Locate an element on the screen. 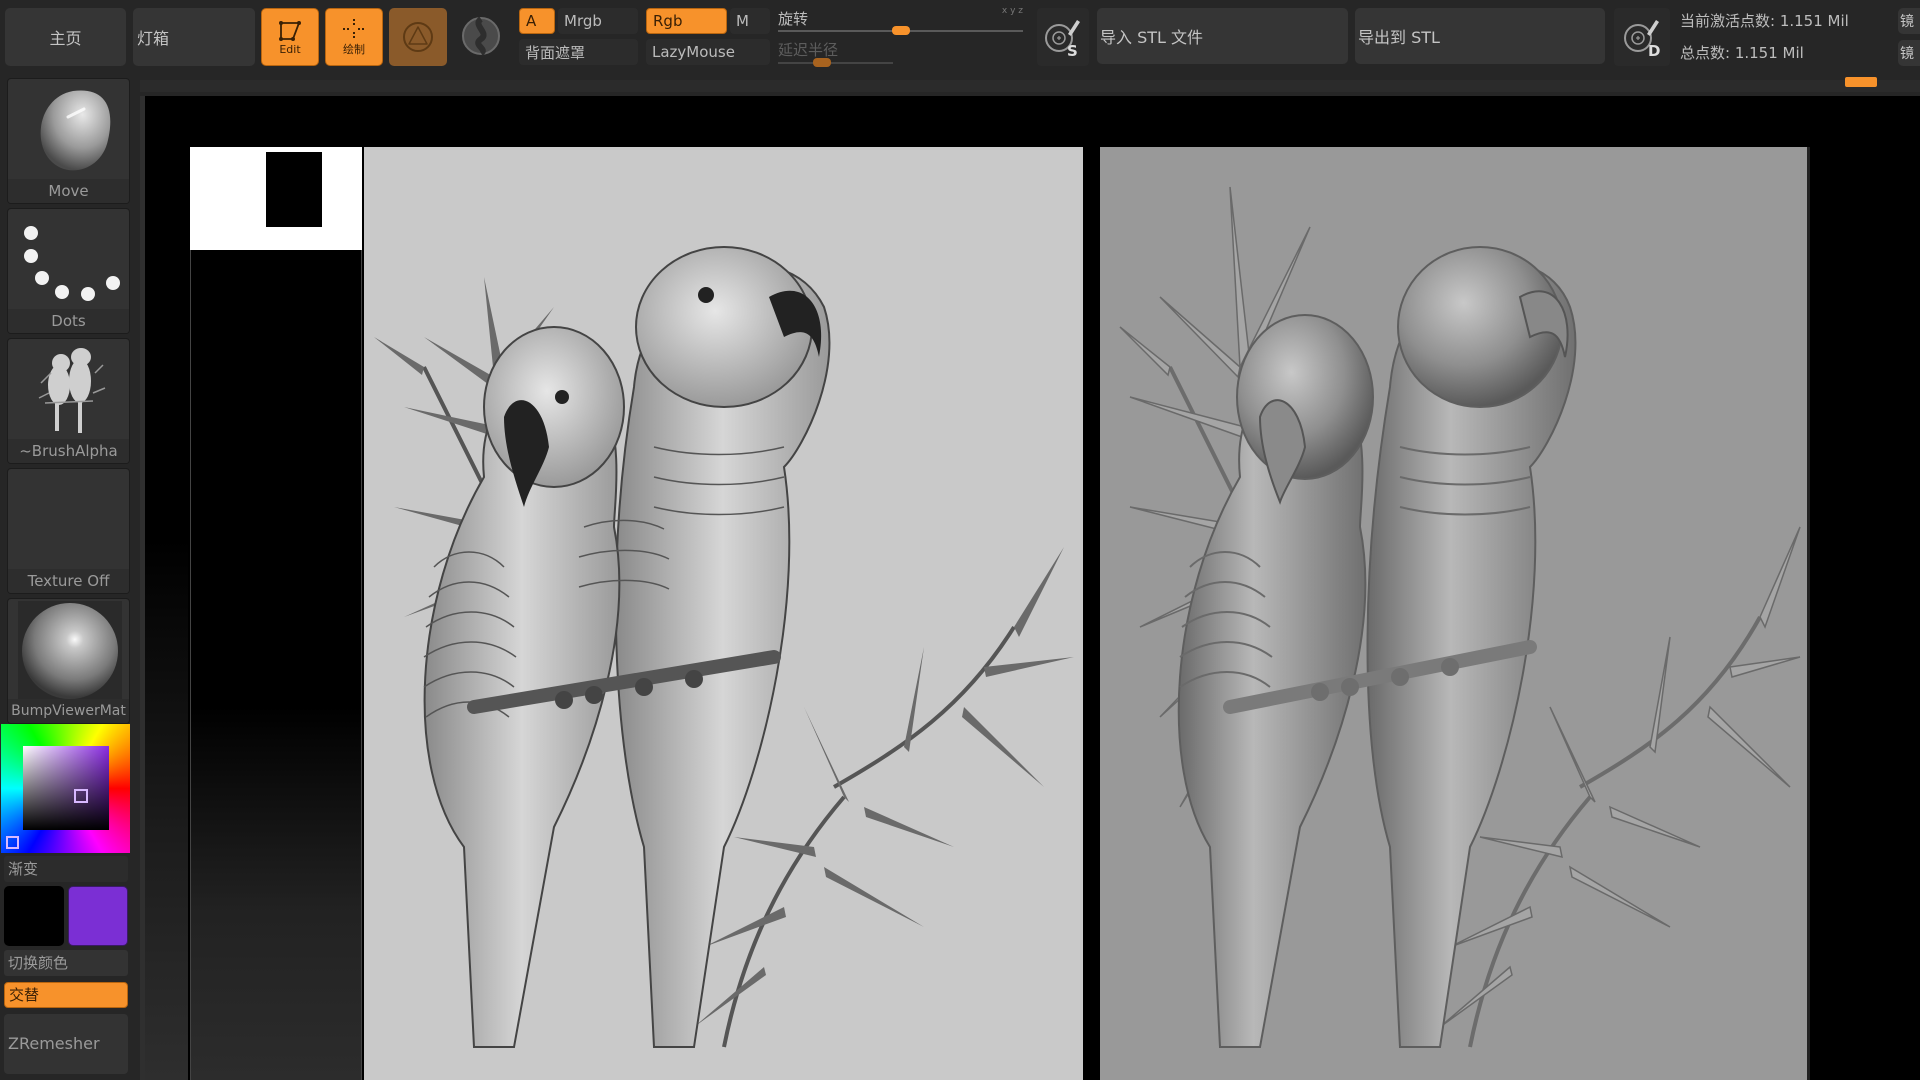 The height and width of the screenshot is (1080, 1920). home-button: 主页 is located at coordinates (65, 37).